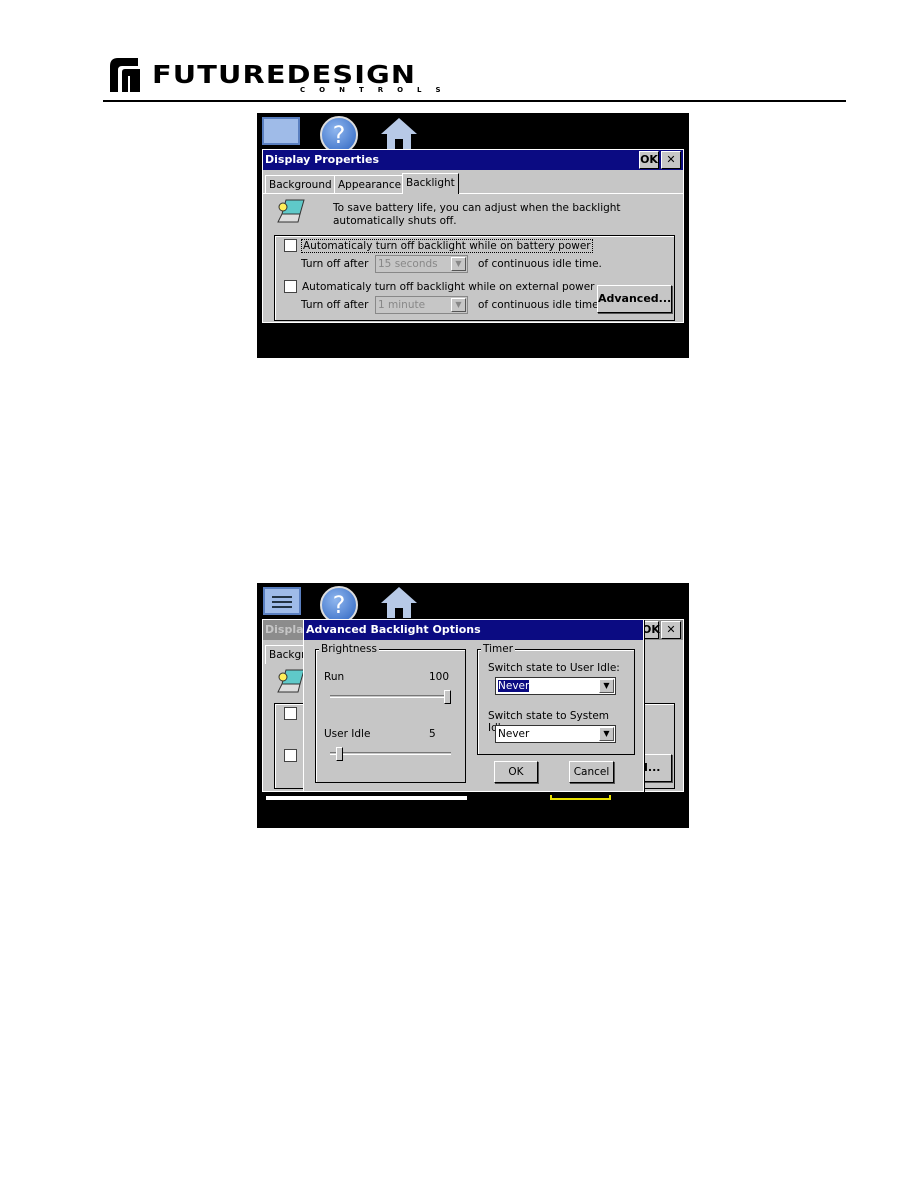  Describe the element at coordinates (395, 221) in the screenshot. I see `info-text-line2: automatically shuts off.` at that location.